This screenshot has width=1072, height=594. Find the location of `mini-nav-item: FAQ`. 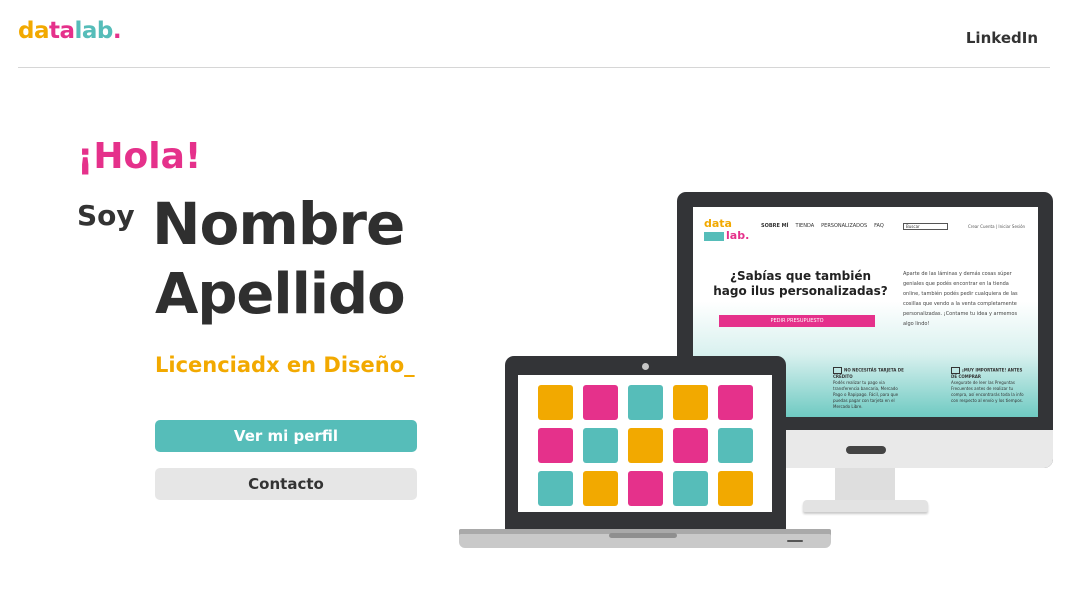

mini-nav-item: FAQ is located at coordinates (879, 226).